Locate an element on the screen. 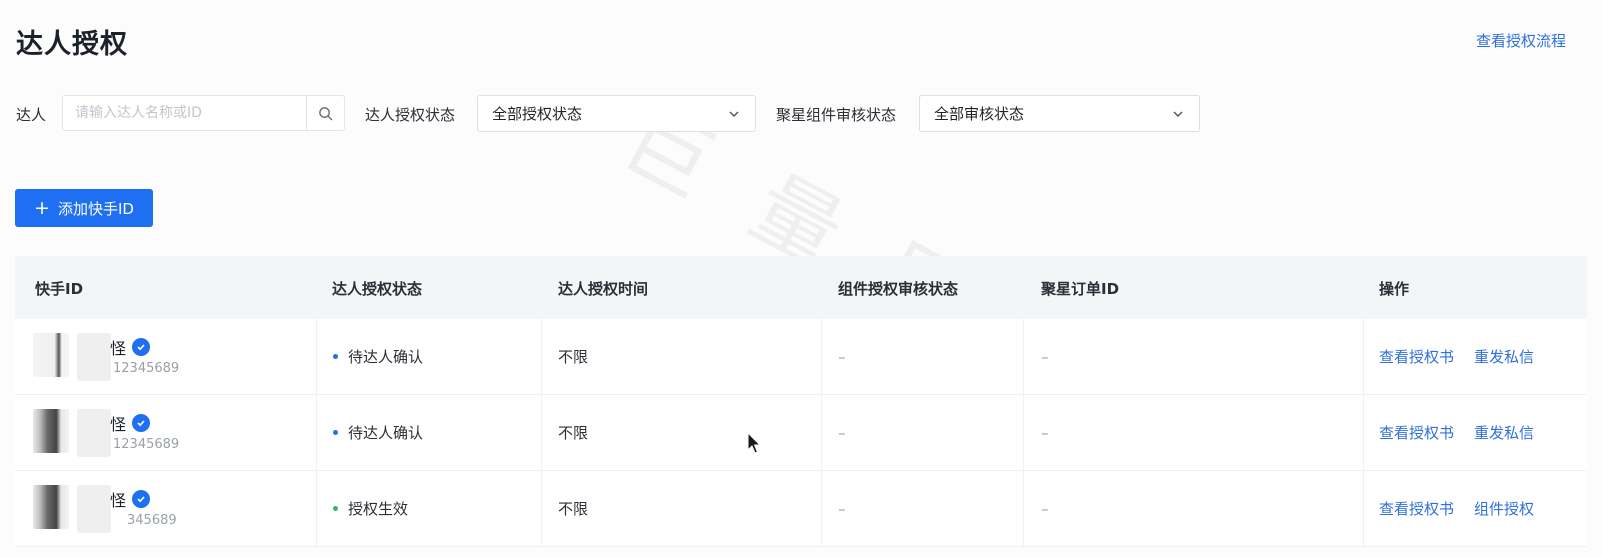 This screenshot has width=1602, height=557. add-kuaishou-id-button: + 添加快手ID is located at coordinates (84, 208).